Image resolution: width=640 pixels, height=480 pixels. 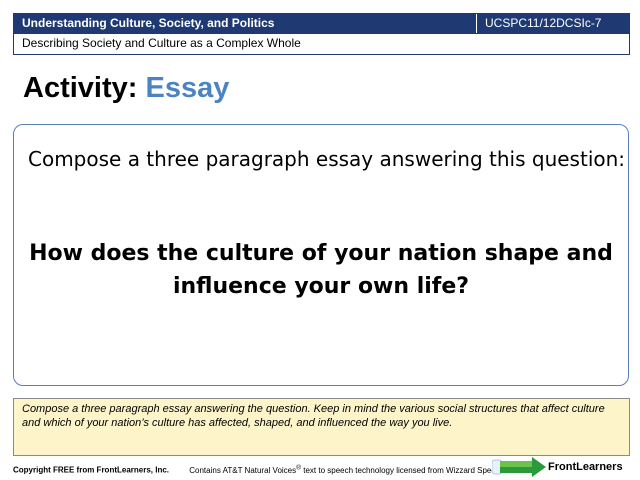 I want to click on page-title: Activity: Essay, so click(x=126, y=88).